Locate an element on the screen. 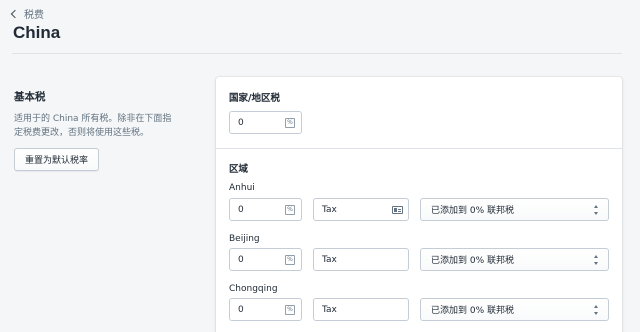 The height and width of the screenshot is (332, 640). region-name: Chongqing is located at coordinates (253, 289).